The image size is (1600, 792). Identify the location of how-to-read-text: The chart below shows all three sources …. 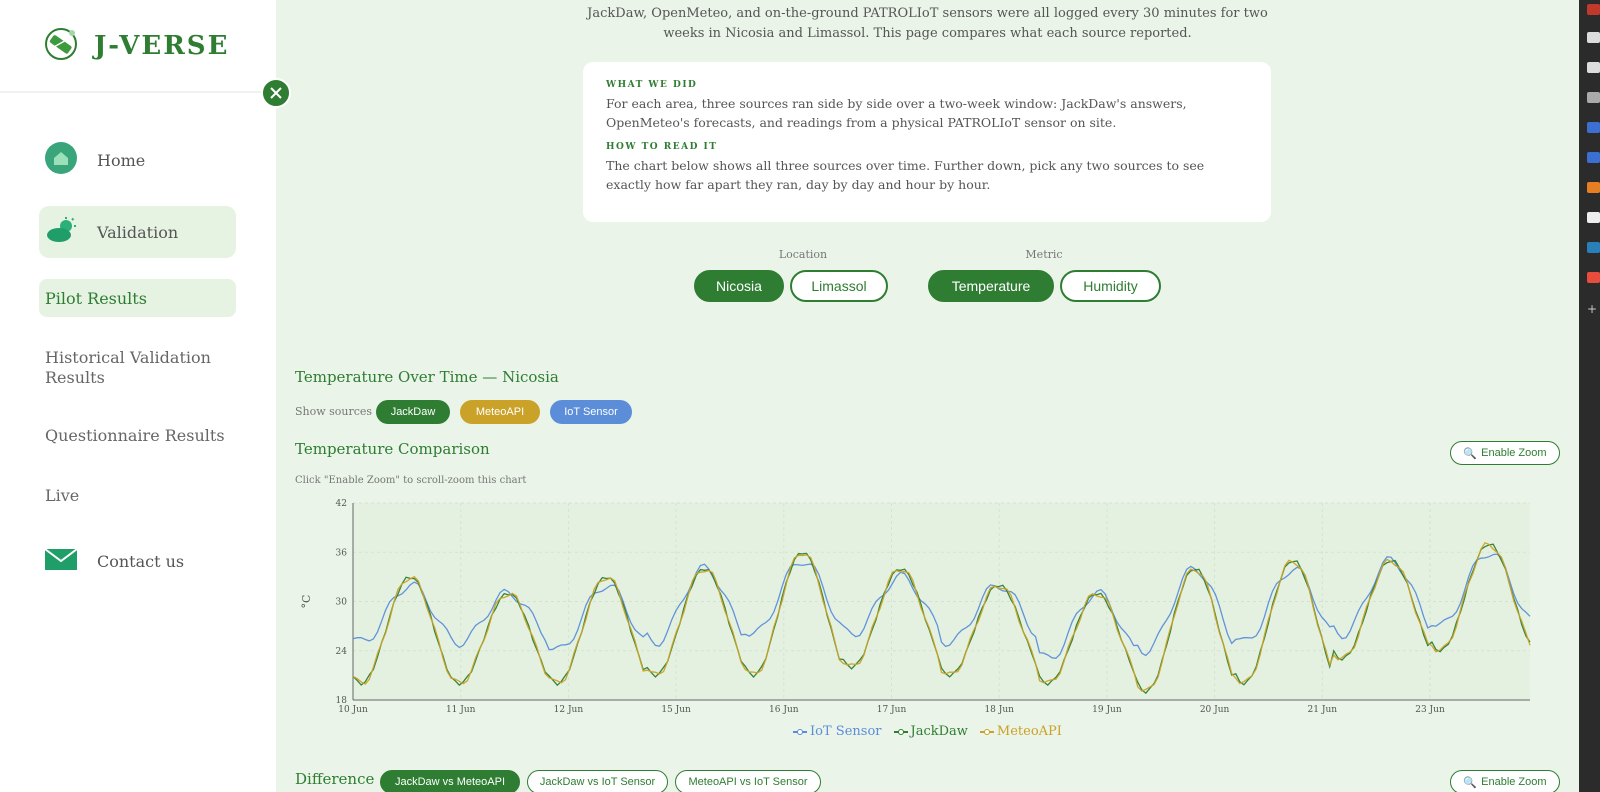
(905, 175).